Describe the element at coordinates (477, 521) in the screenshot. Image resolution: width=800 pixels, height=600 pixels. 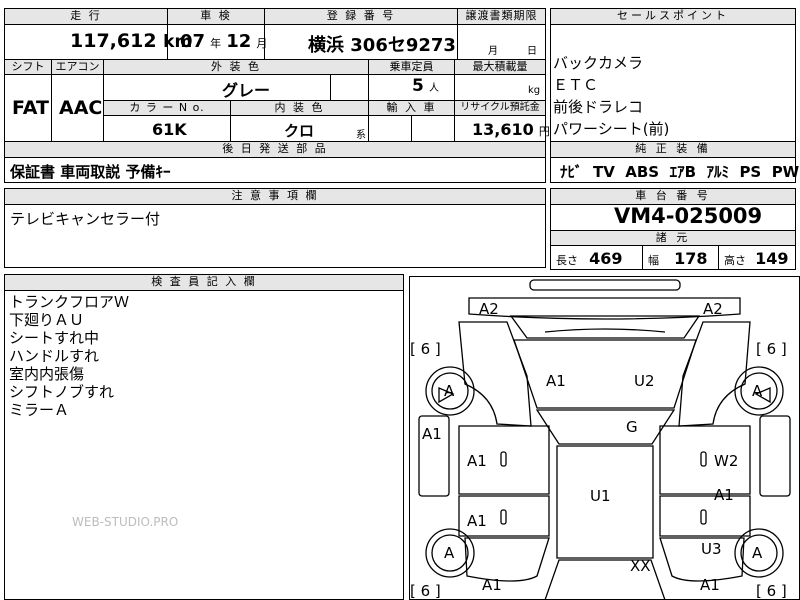
I see `mark-door-rear-left: A1` at that location.